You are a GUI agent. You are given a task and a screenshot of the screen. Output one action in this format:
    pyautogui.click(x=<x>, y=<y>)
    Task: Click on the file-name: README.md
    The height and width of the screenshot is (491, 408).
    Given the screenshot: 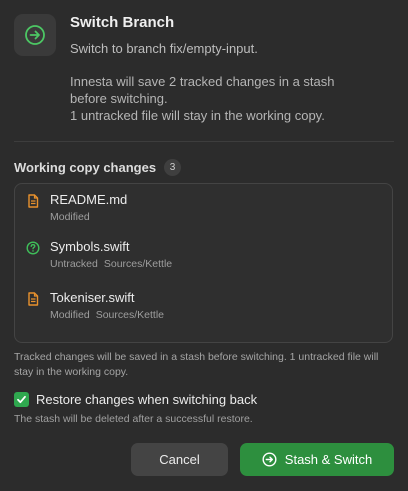 What is the action you would take?
    pyautogui.click(x=89, y=199)
    